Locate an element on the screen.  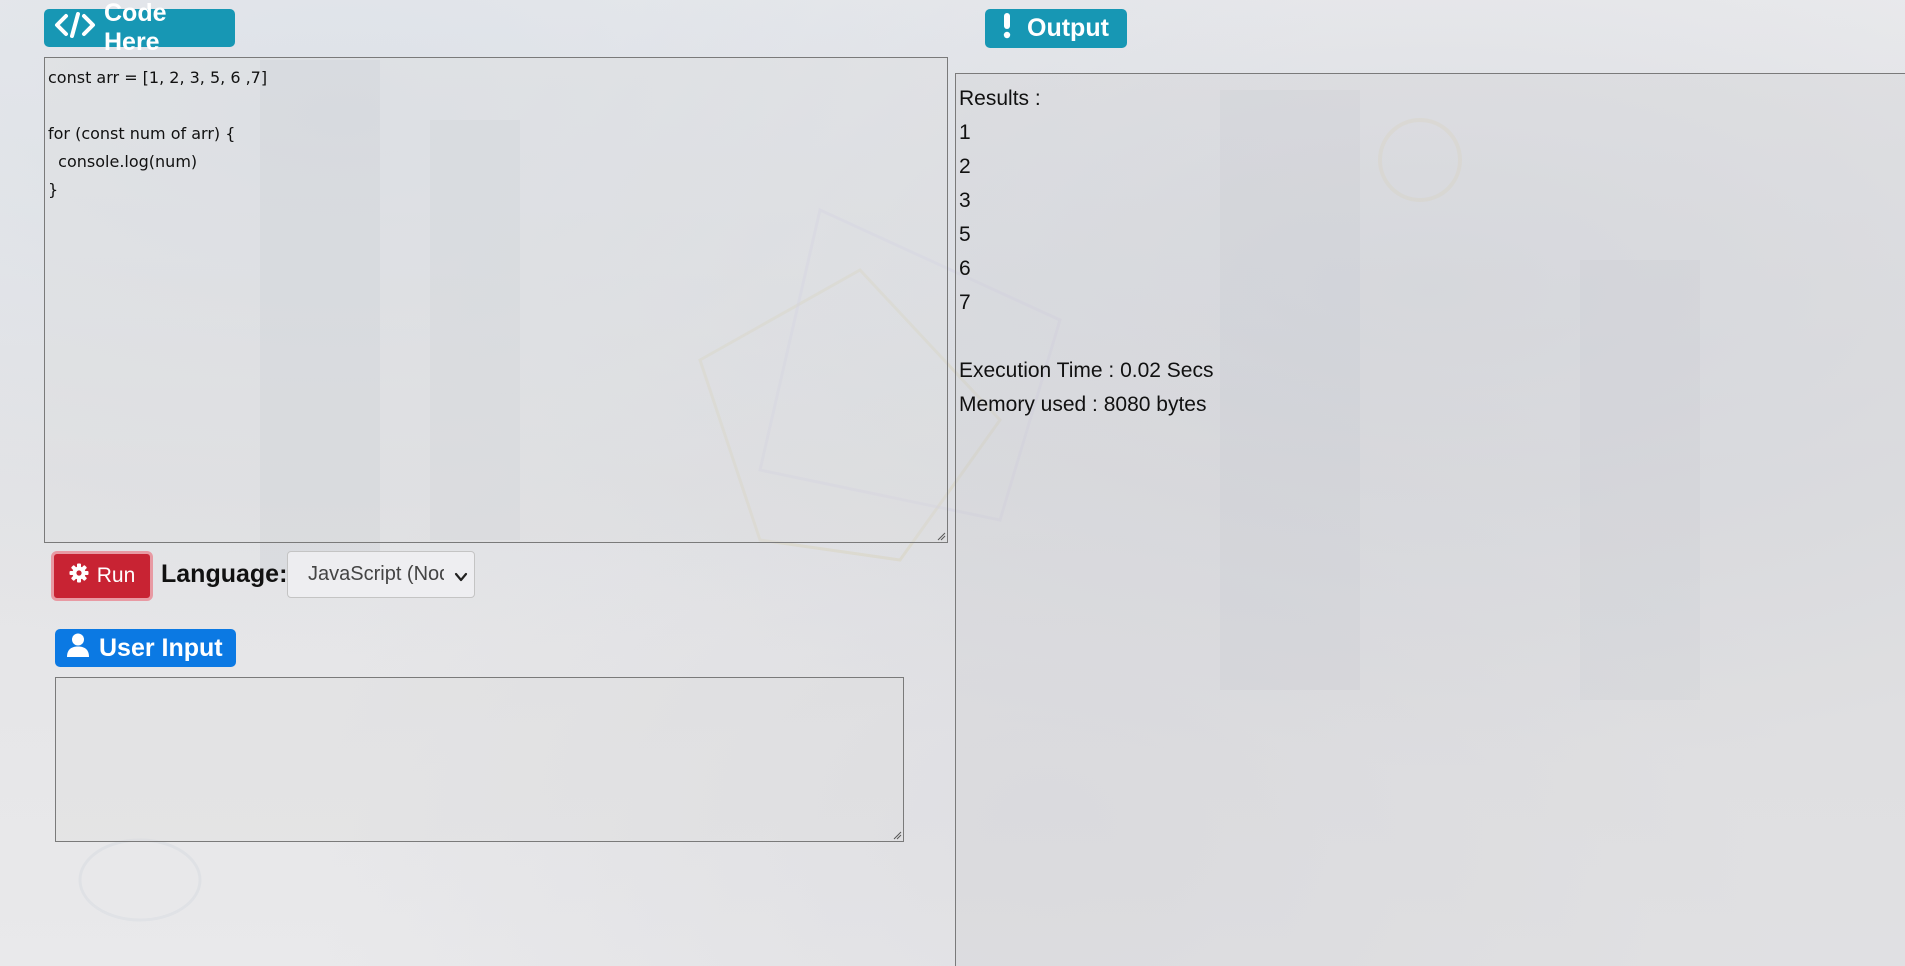
code-icon is located at coordinates (75, 28).